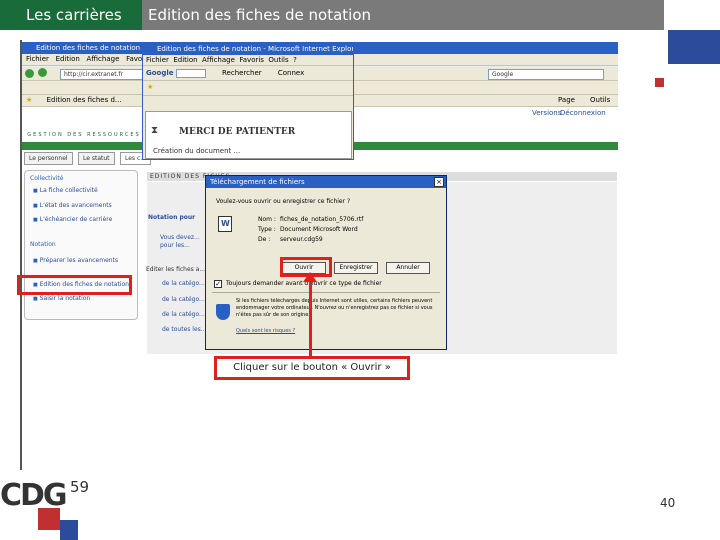 The height and width of the screenshot is (540, 720). What do you see at coordinates (600, 100) in the screenshot?
I see `tools-menu: Outils` at bounding box center [600, 100].